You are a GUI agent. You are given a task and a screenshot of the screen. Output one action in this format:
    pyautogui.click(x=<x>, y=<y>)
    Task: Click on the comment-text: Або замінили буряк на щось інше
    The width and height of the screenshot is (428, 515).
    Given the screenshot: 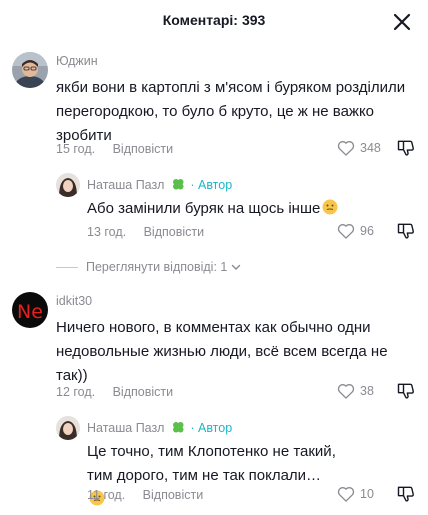 What is the action you would take?
    pyautogui.click(x=247, y=209)
    